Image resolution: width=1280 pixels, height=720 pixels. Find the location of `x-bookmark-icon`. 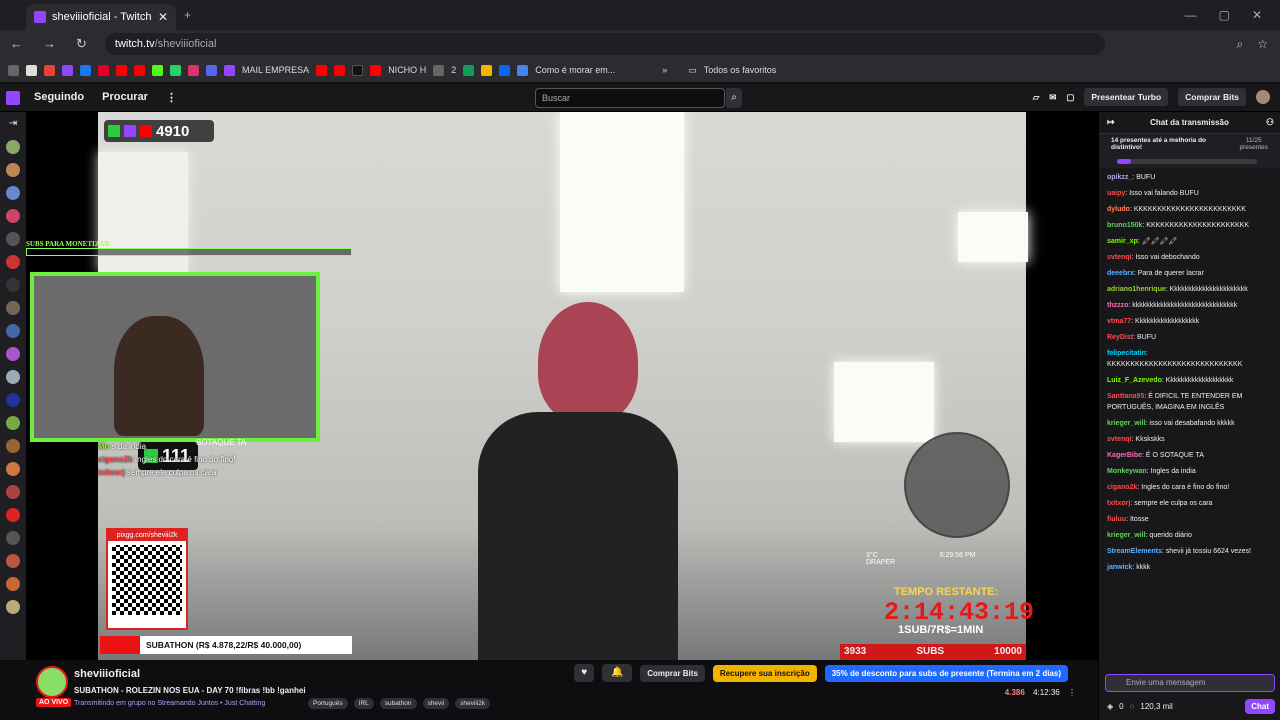

x-bookmark-icon is located at coordinates (31, 70).